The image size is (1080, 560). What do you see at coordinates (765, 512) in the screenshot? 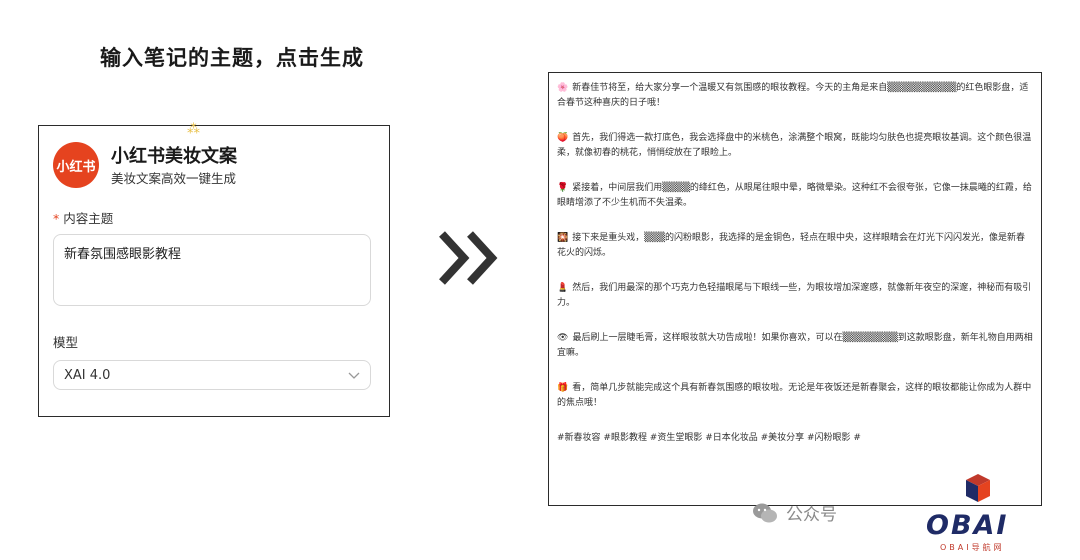
I see `wechat-icon` at bounding box center [765, 512].